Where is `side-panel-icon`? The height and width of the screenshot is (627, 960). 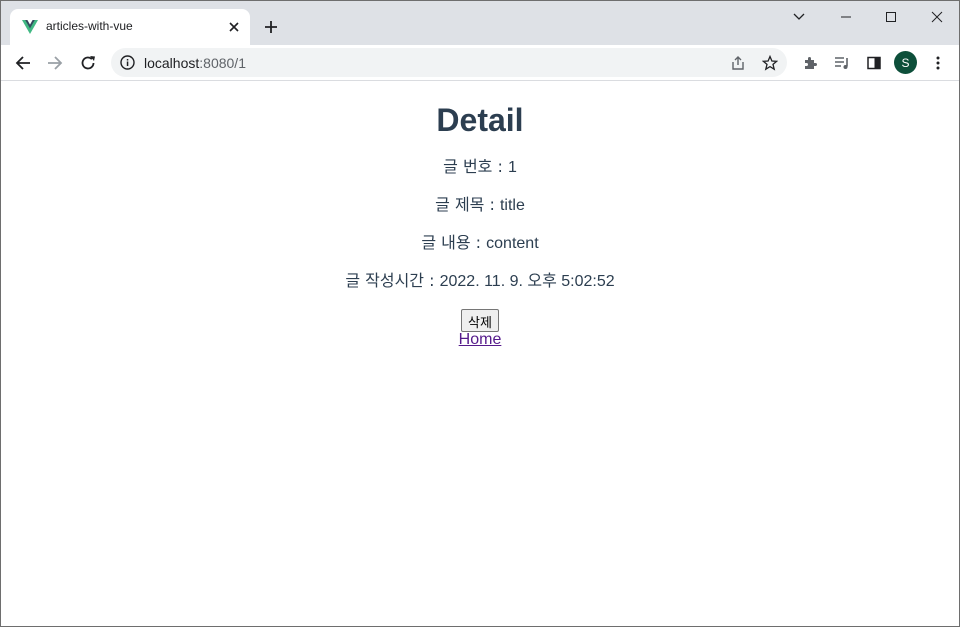
side-panel-icon is located at coordinates (874, 63).